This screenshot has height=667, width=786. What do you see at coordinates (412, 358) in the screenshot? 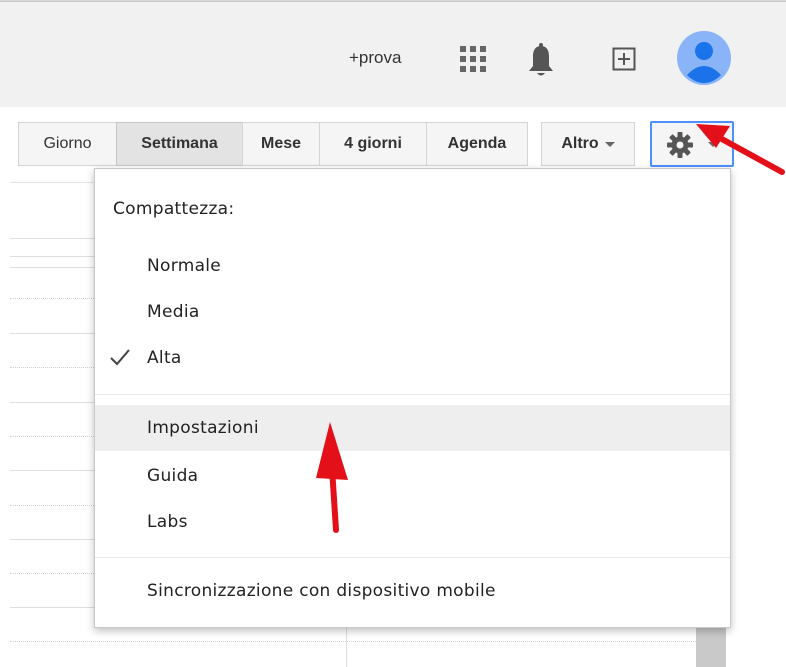
I see `density-option-alta: Alta` at bounding box center [412, 358].